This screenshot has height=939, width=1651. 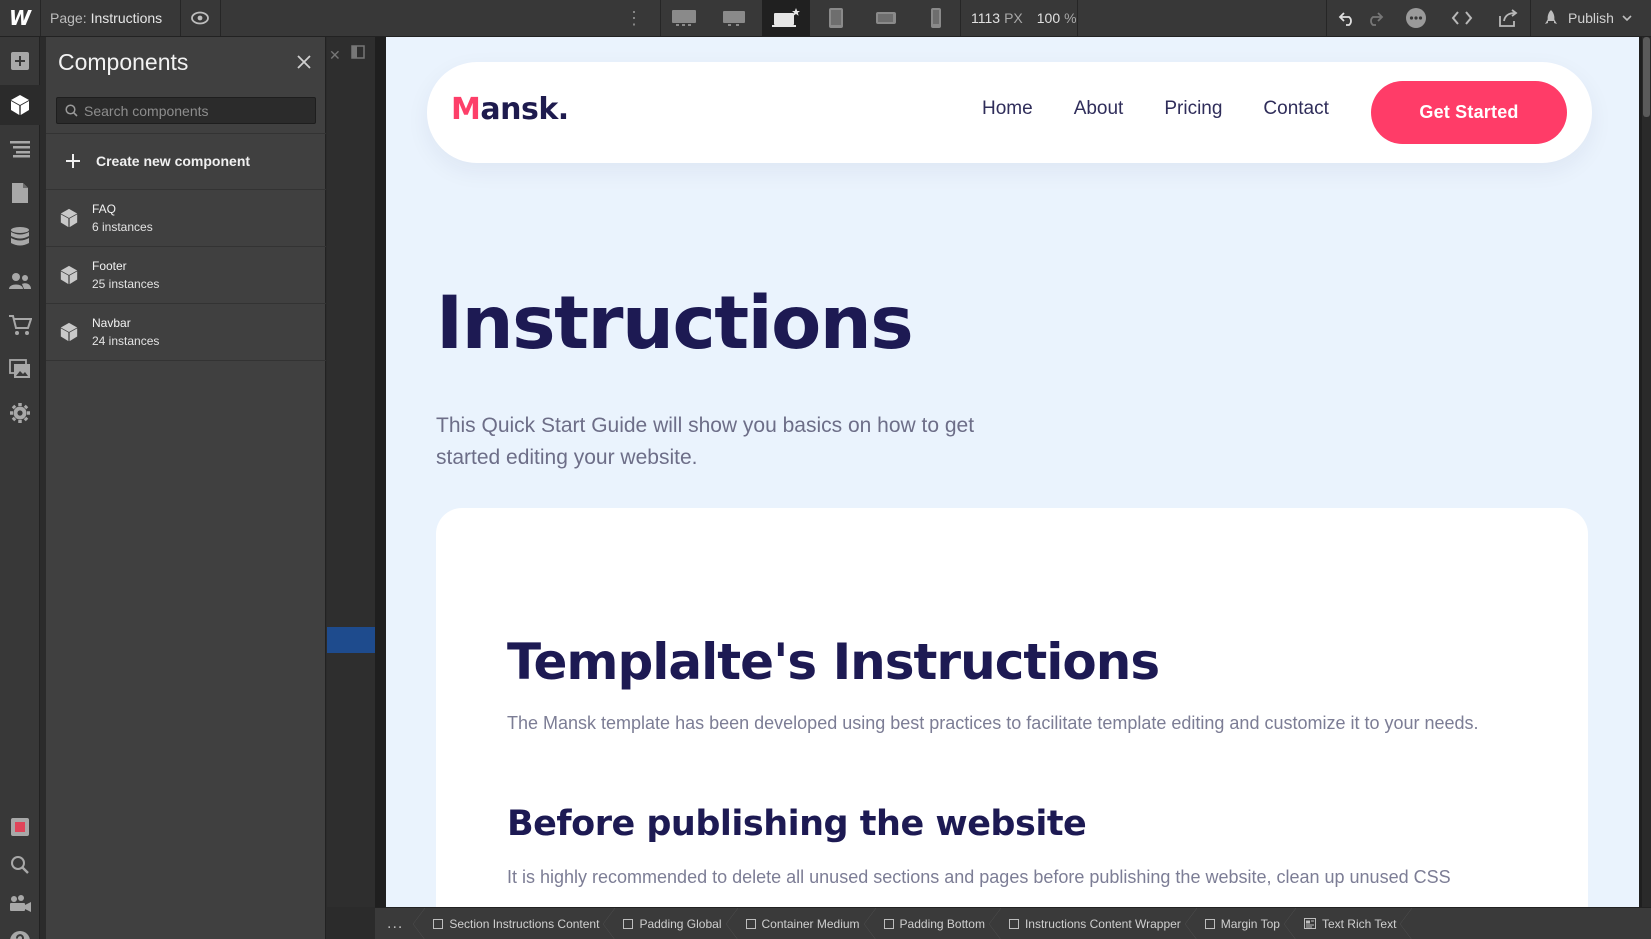 I want to click on settings-gear-icon, so click(x=20, y=413).